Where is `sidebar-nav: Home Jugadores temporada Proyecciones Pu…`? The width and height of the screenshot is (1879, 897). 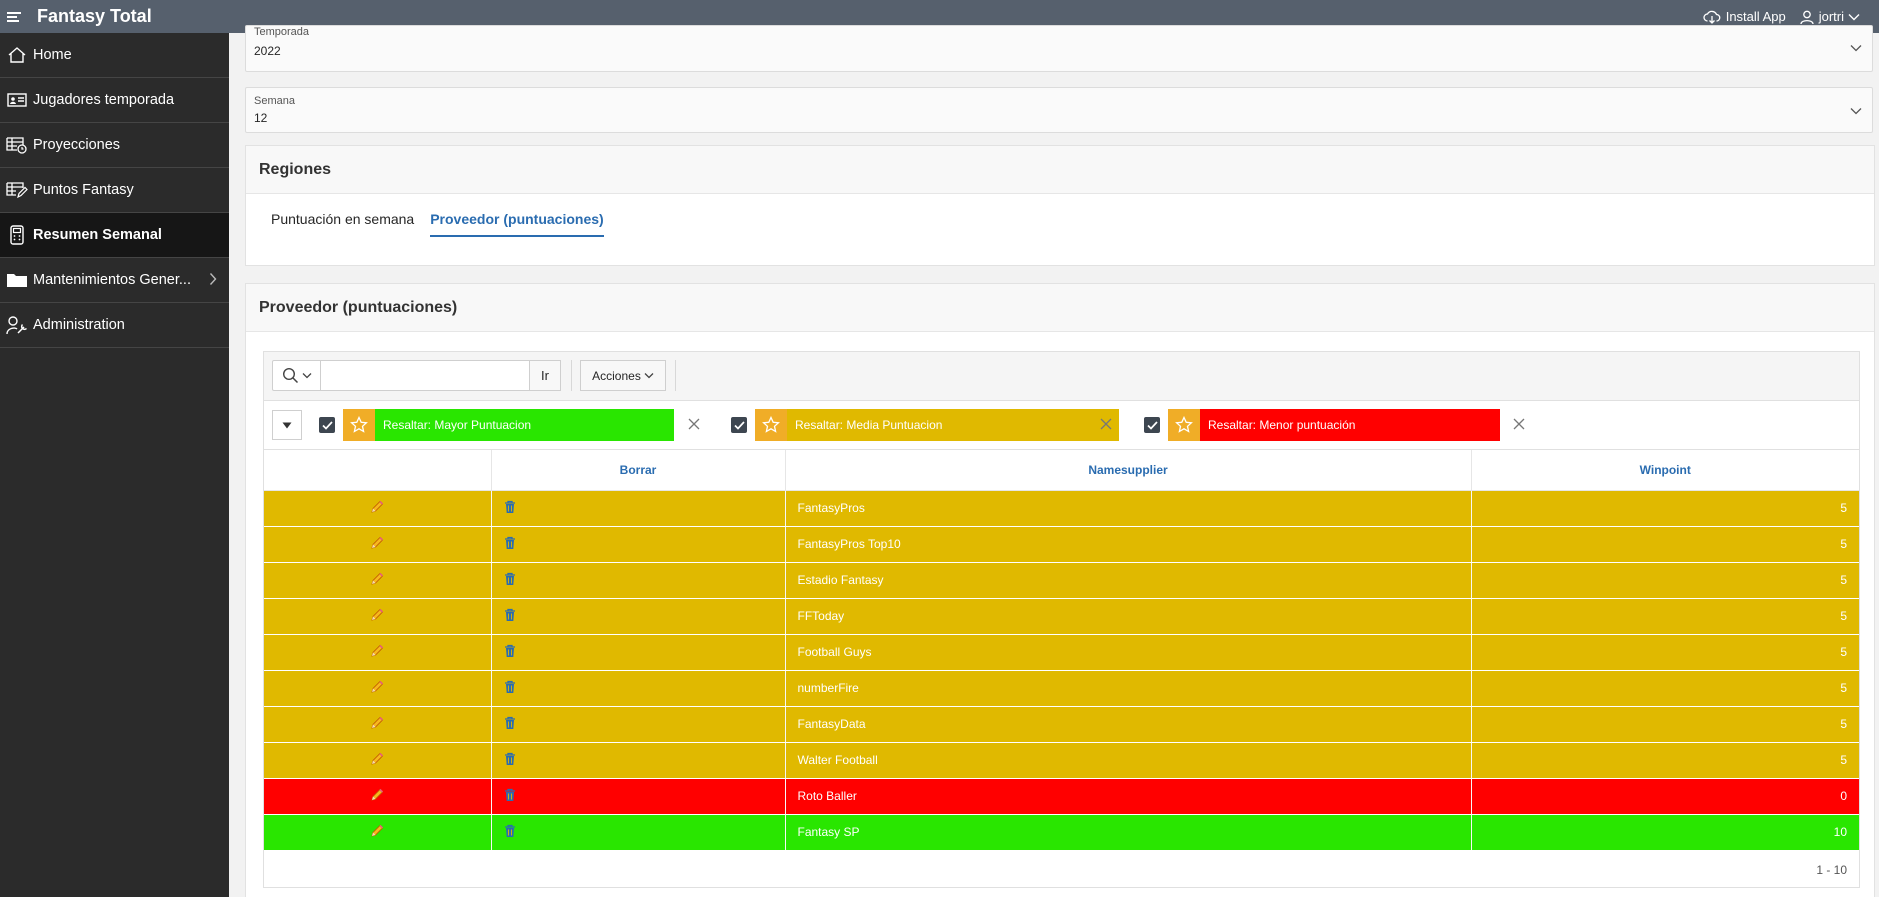 sidebar-nav: Home Jugadores temporada Proyecciones Pu… is located at coordinates (114, 465).